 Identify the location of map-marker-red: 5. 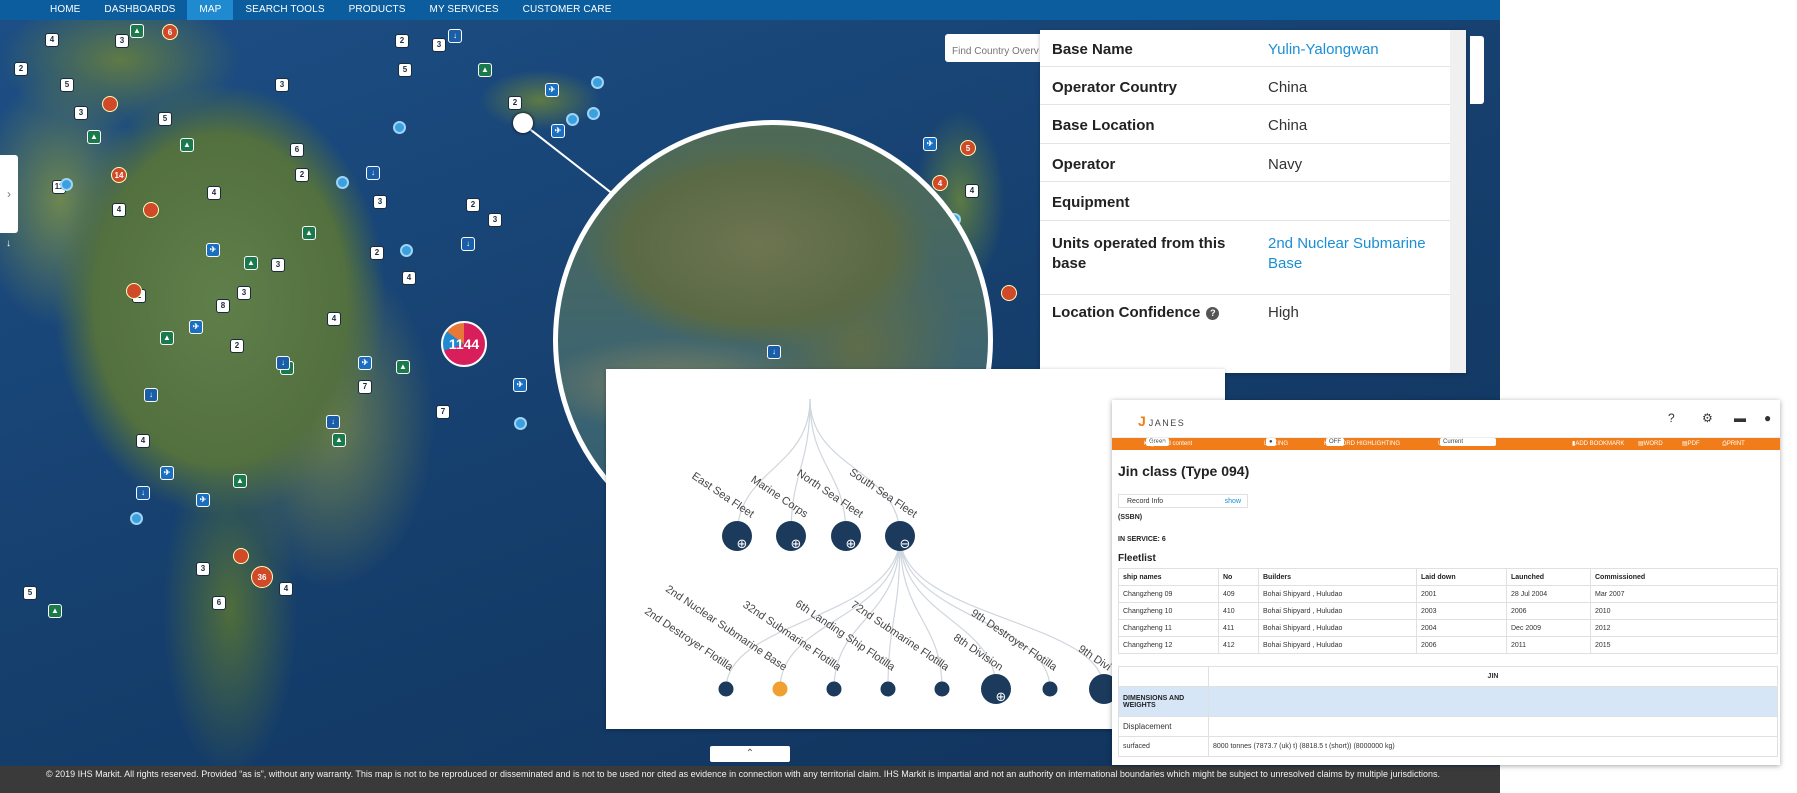
(968, 148).